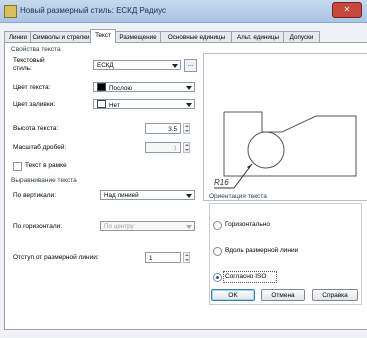 The height and width of the screenshot is (338, 367). What do you see at coordinates (103, 36) in the screenshot?
I see `tab-text: Текст` at bounding box center [103, 36].